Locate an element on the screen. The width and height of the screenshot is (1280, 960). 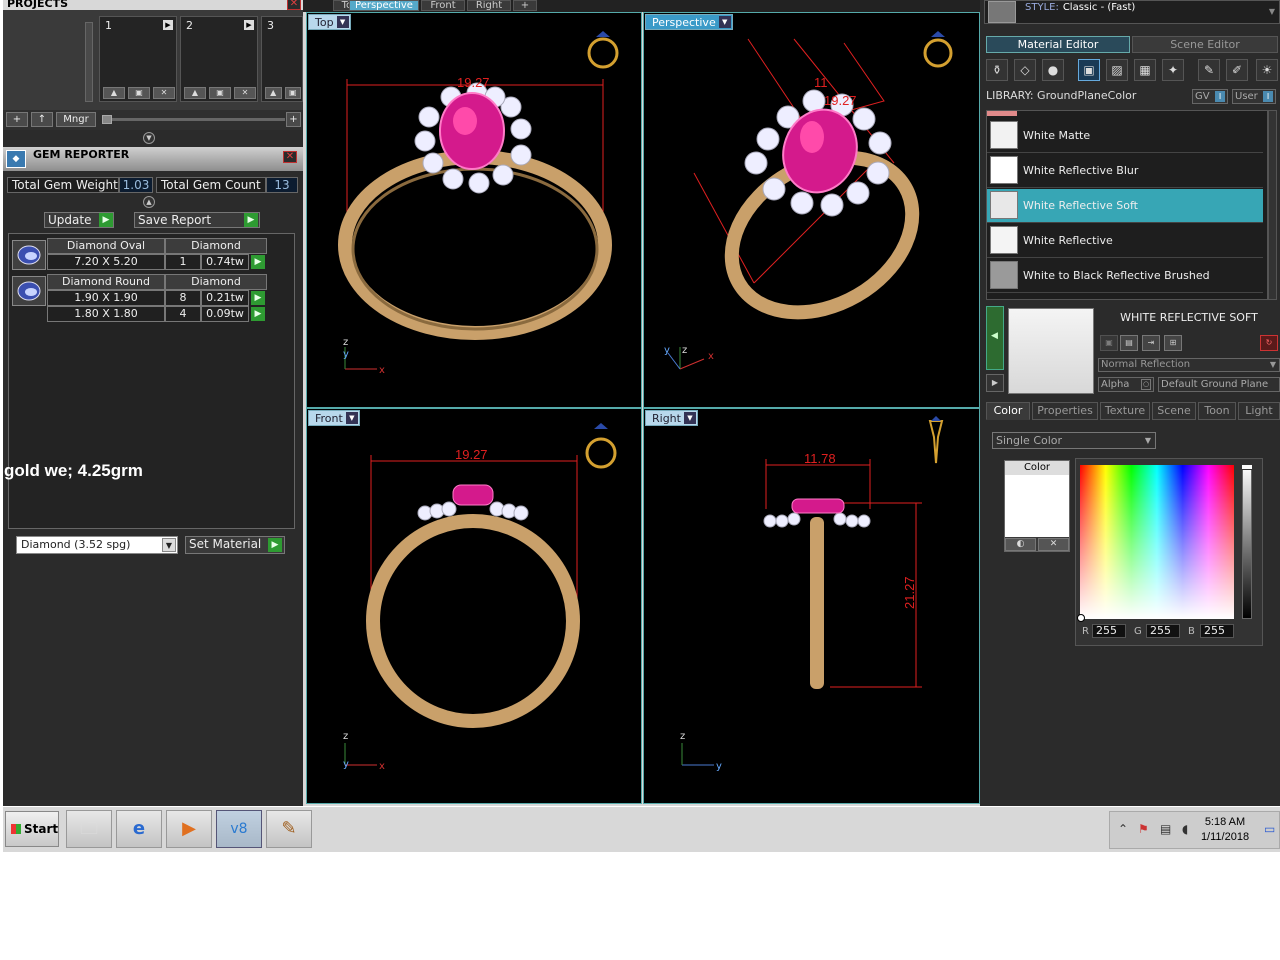
action-center-icon: ⚑ is located at coordinates (1143, 829).